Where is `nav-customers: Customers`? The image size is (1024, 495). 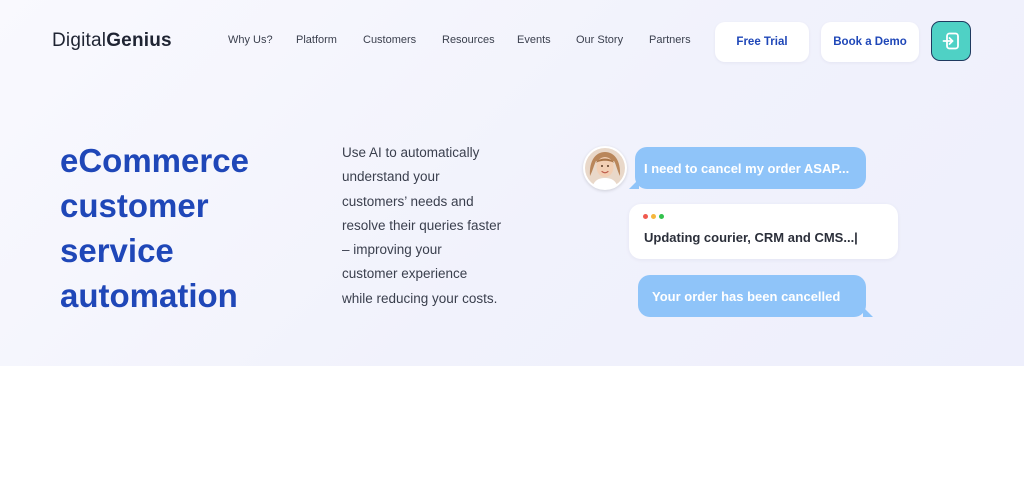 nav-customers: Customers is located at coordinates (389, 40).